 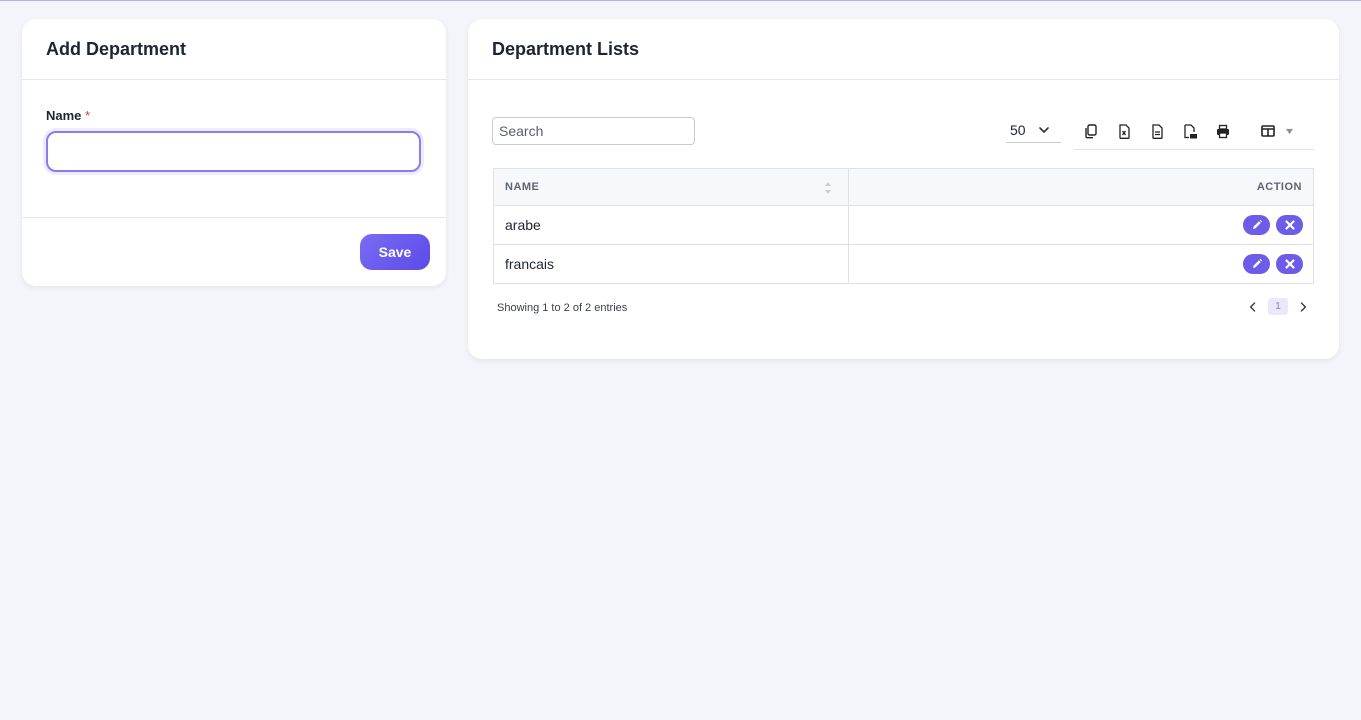 What do you see at coordinates (1277, 131) in the screenshot?
I see `column-visibility-button` at bounding box center [1277, 131].